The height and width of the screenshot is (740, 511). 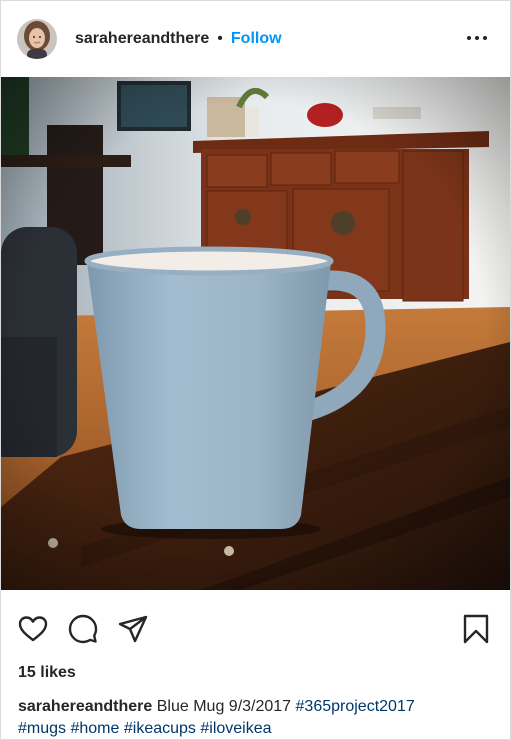 What do you see at coordinates (477, 38) in the screenshot?
I see `more-options-icon` at bounding box center [477, 38].